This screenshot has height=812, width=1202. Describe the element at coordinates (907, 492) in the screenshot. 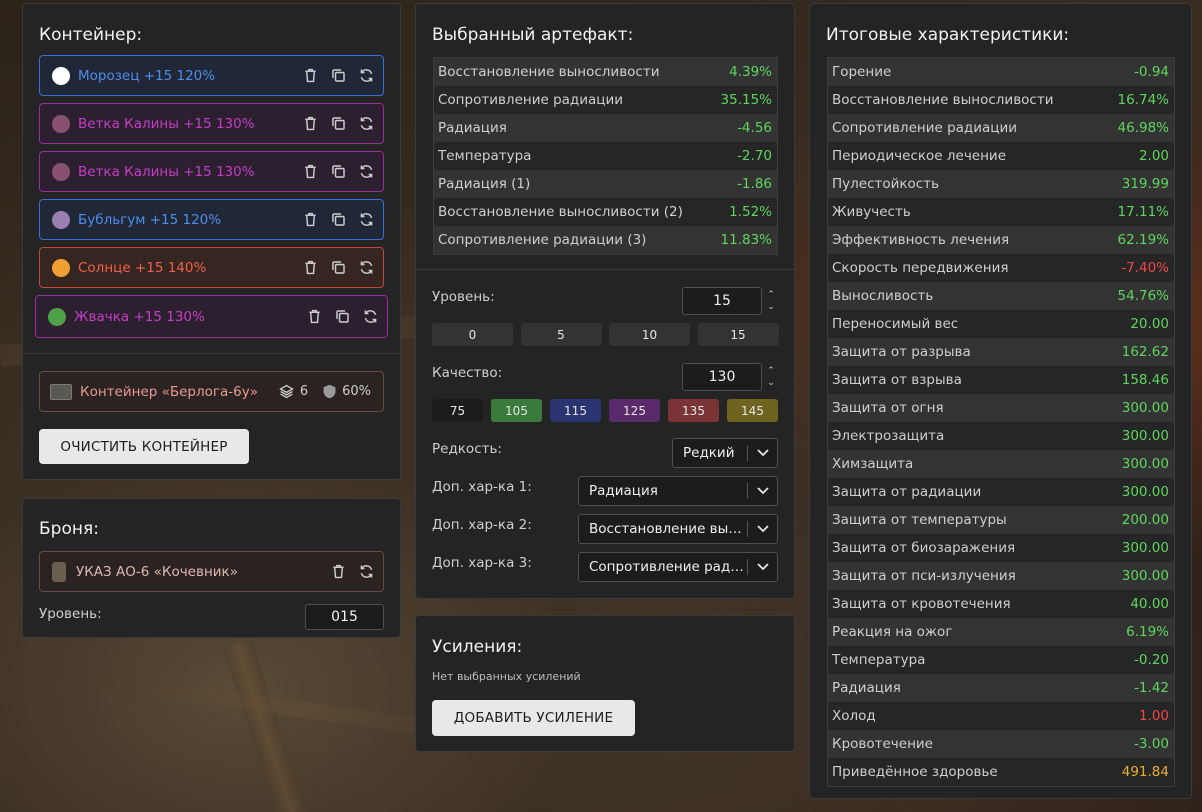

I see `stat-label: Защита от радиации` at that location.